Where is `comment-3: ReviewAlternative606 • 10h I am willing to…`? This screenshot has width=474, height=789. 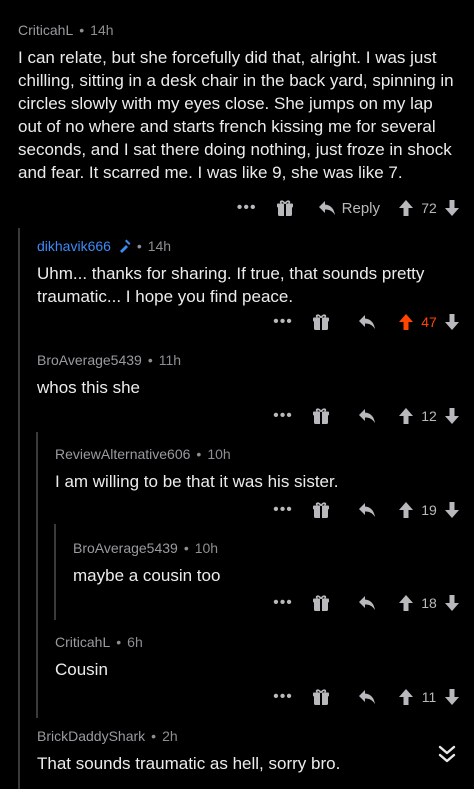
comment-3: ReviewAlternative606 • 10h I am willing to… is located at coordinates (237, 478).